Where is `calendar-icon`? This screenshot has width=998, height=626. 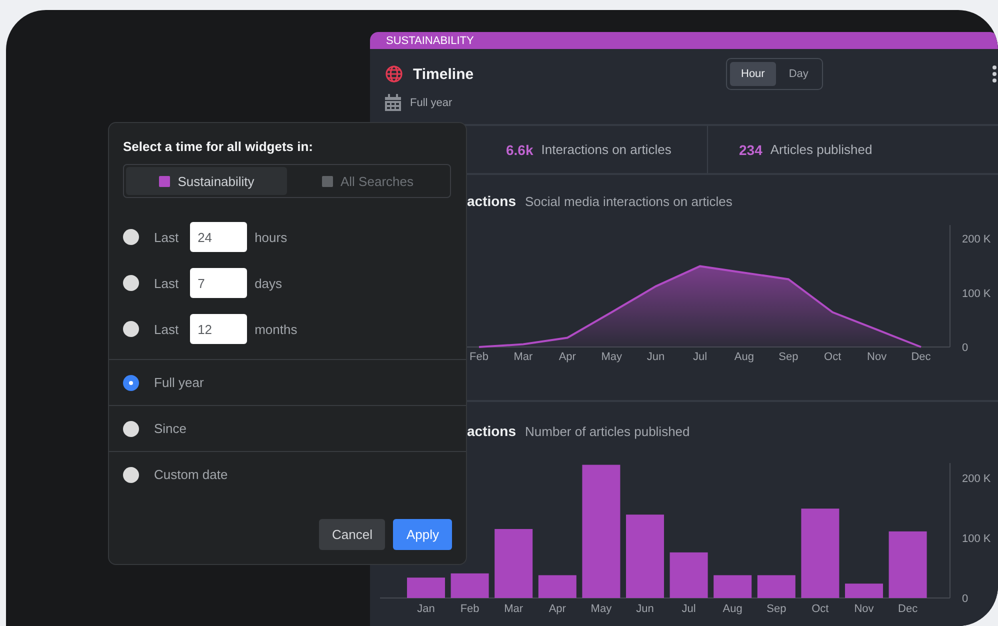
calendar-icon is located at coordinates (393, 102).